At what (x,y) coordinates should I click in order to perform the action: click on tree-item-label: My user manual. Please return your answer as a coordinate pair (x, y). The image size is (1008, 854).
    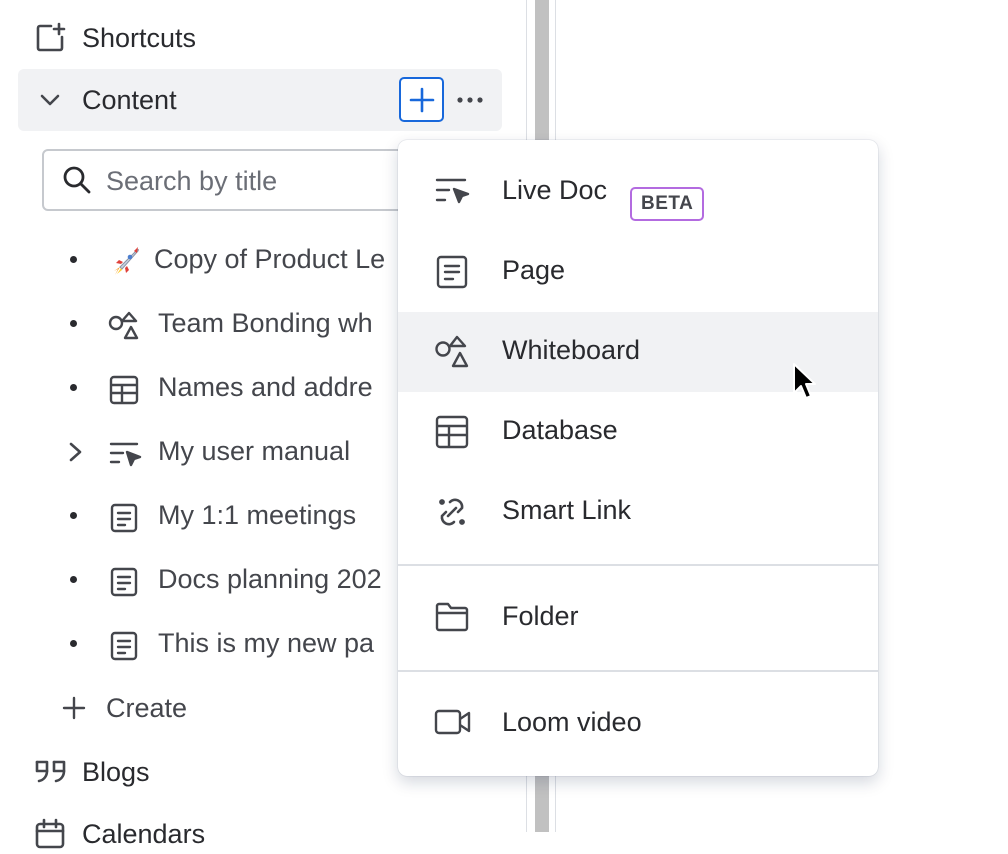
    Looking at the image, I should click on (254, 451).